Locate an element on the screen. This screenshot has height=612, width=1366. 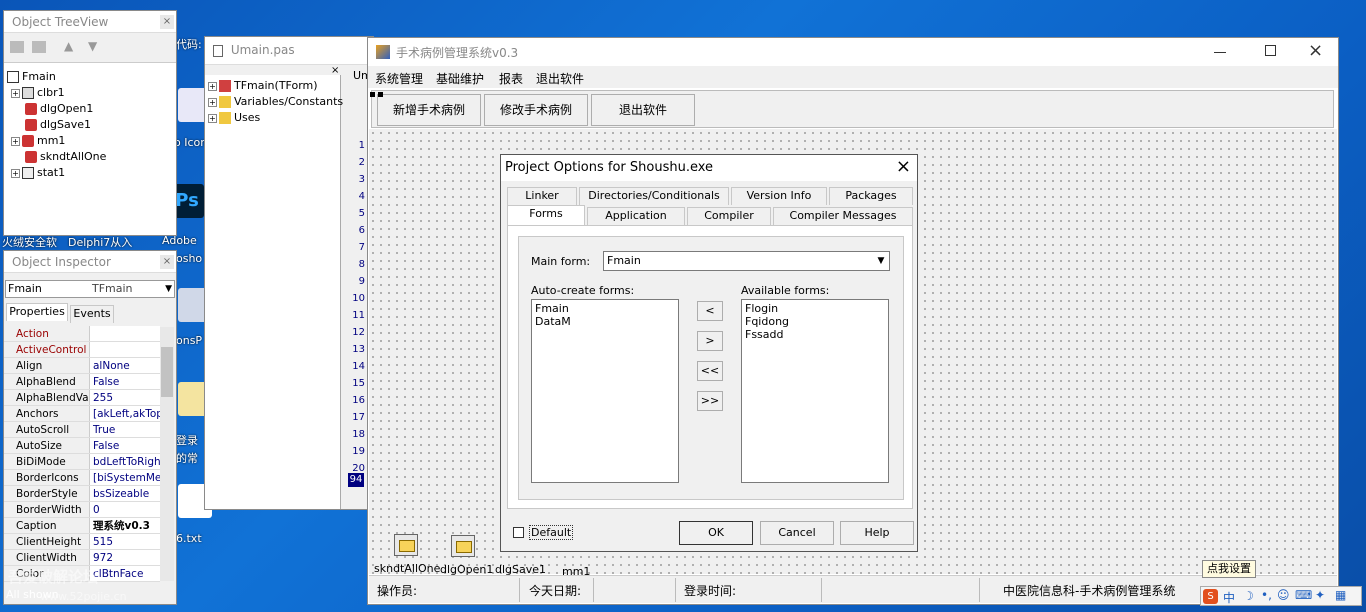
tab-linker: Linker is located at coordinates (542, 196).